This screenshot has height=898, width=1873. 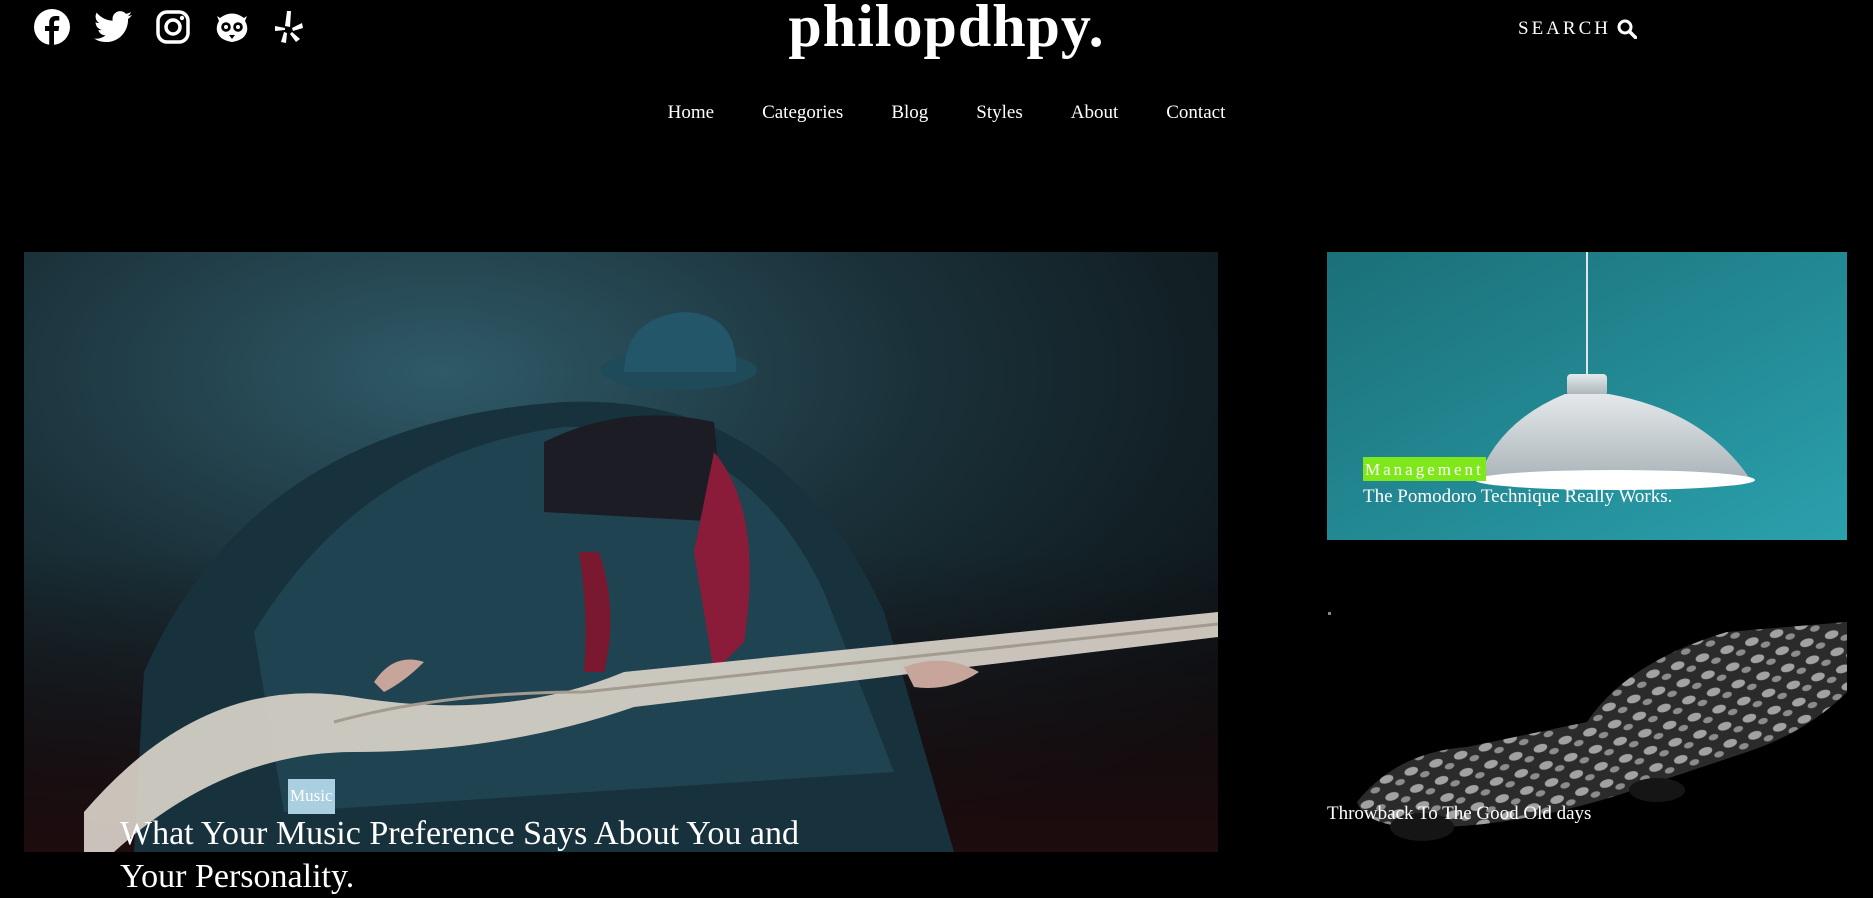 I want to click on search-button: SEARCH, so click(x=1577, y=29).